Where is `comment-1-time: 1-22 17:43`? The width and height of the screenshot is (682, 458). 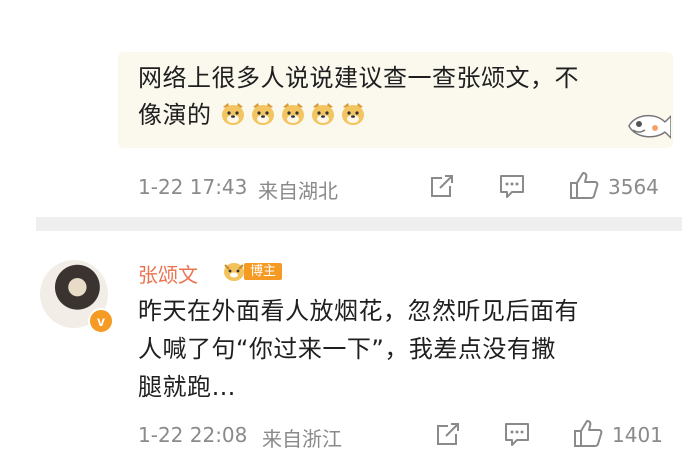 comment-1-time: 1-22 17:43 is located at coordinates (193, 187).